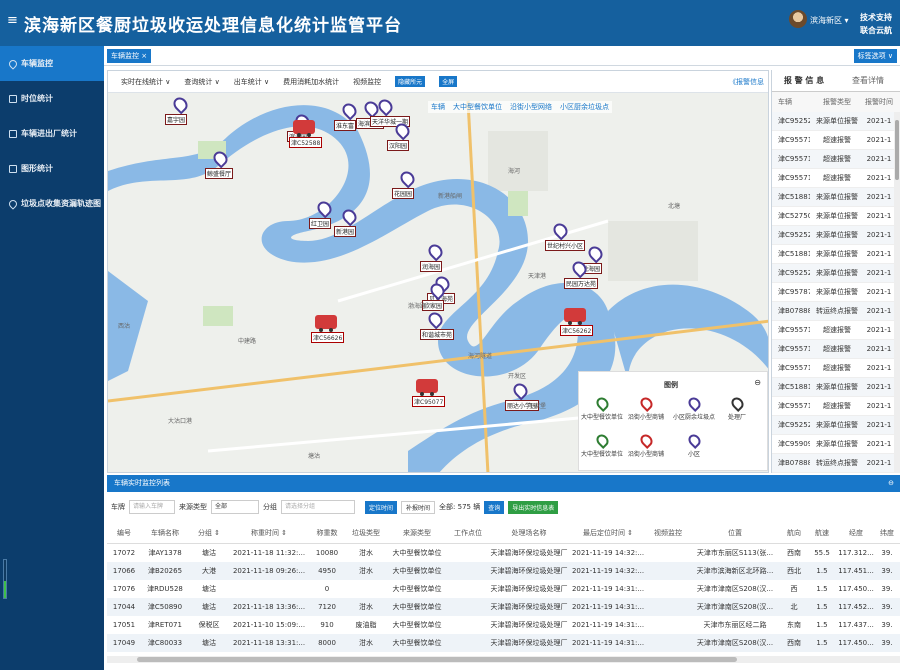 This screenshot has height=670, width=900. What do you see at coordinates (836, 292) in the screenshot?
I see `alarm-row: 津C95787 来源单位报警 2021-1` at bounding box center [836, 292].